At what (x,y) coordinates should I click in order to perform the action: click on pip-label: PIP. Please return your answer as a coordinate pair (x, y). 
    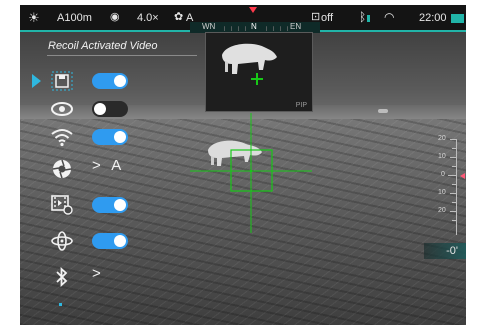
    Looking at the image, I should click on (301, 105).